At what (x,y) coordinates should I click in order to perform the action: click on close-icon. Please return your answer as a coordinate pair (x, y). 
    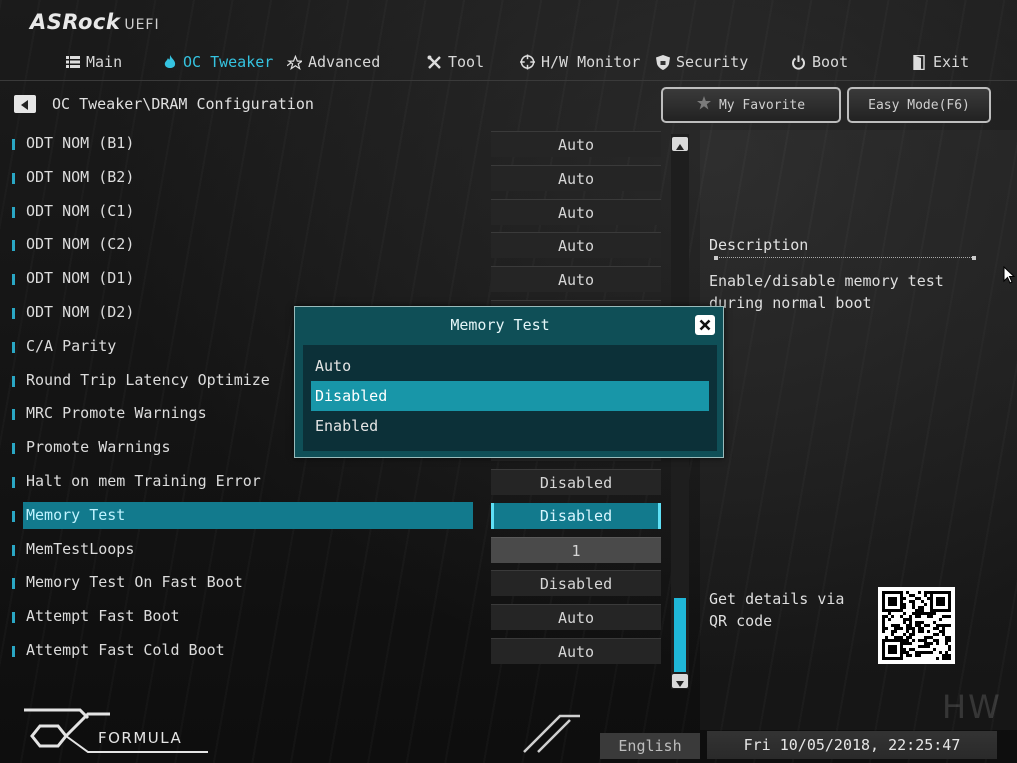
    Looking at the image, I should click on (705, 325).